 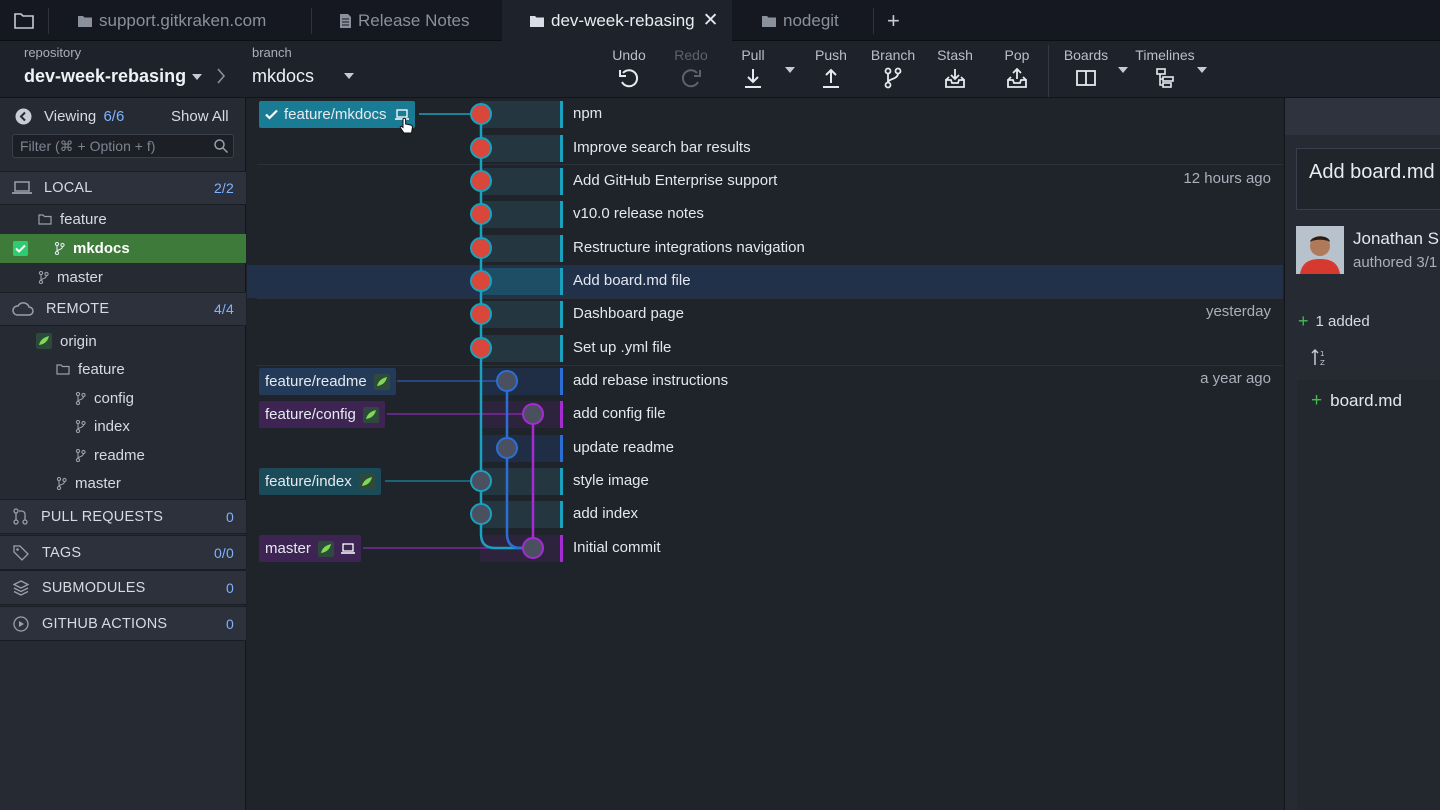 I want to click on commit-message: Add GitHub Enterprise support, so click(x=675, y=180).